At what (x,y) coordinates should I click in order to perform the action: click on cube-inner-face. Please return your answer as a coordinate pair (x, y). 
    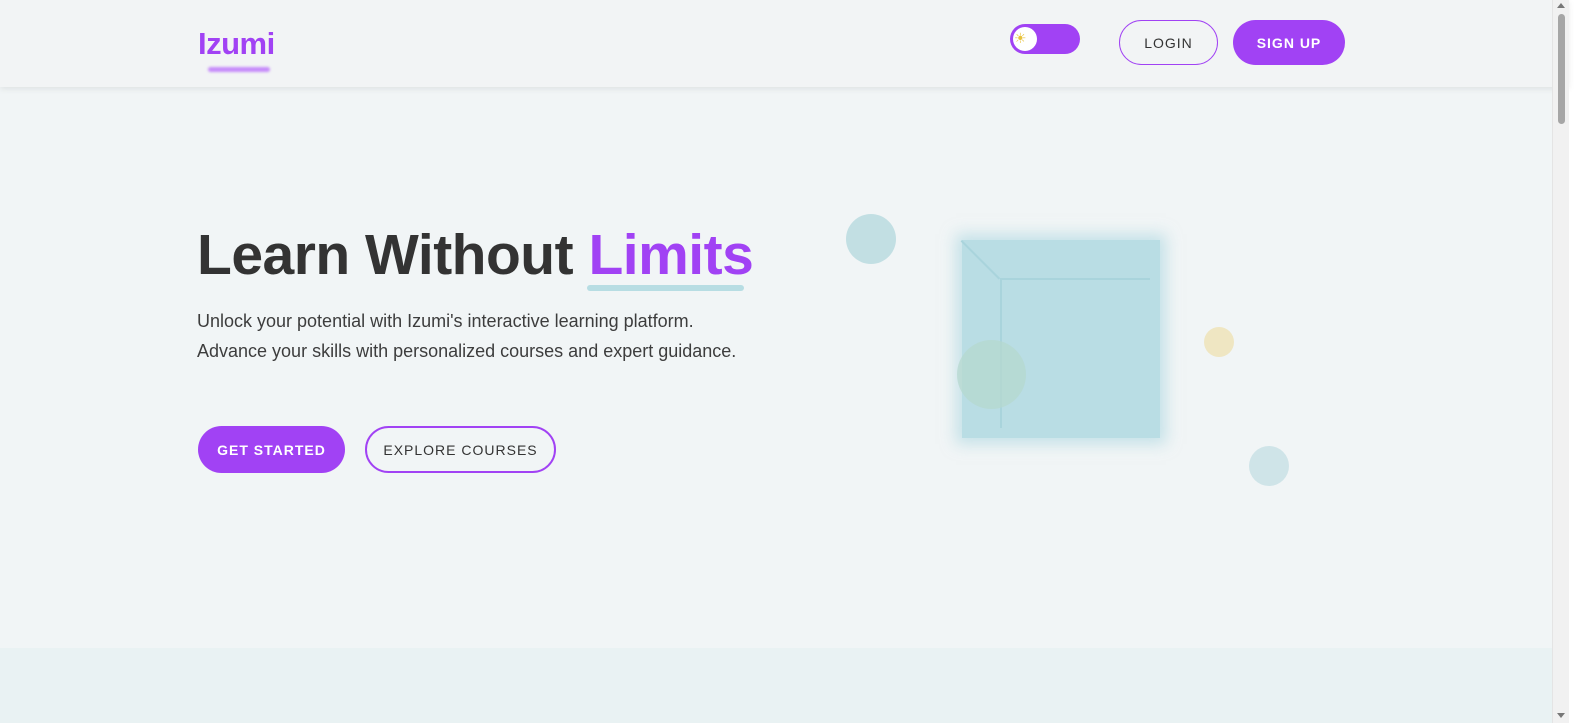
    Looking at the image, I should click on (1075, 353).